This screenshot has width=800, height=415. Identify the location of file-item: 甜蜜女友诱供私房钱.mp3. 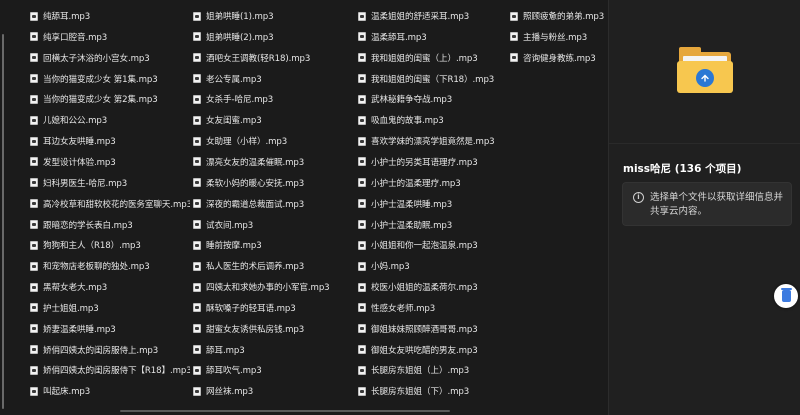
(273, 329).